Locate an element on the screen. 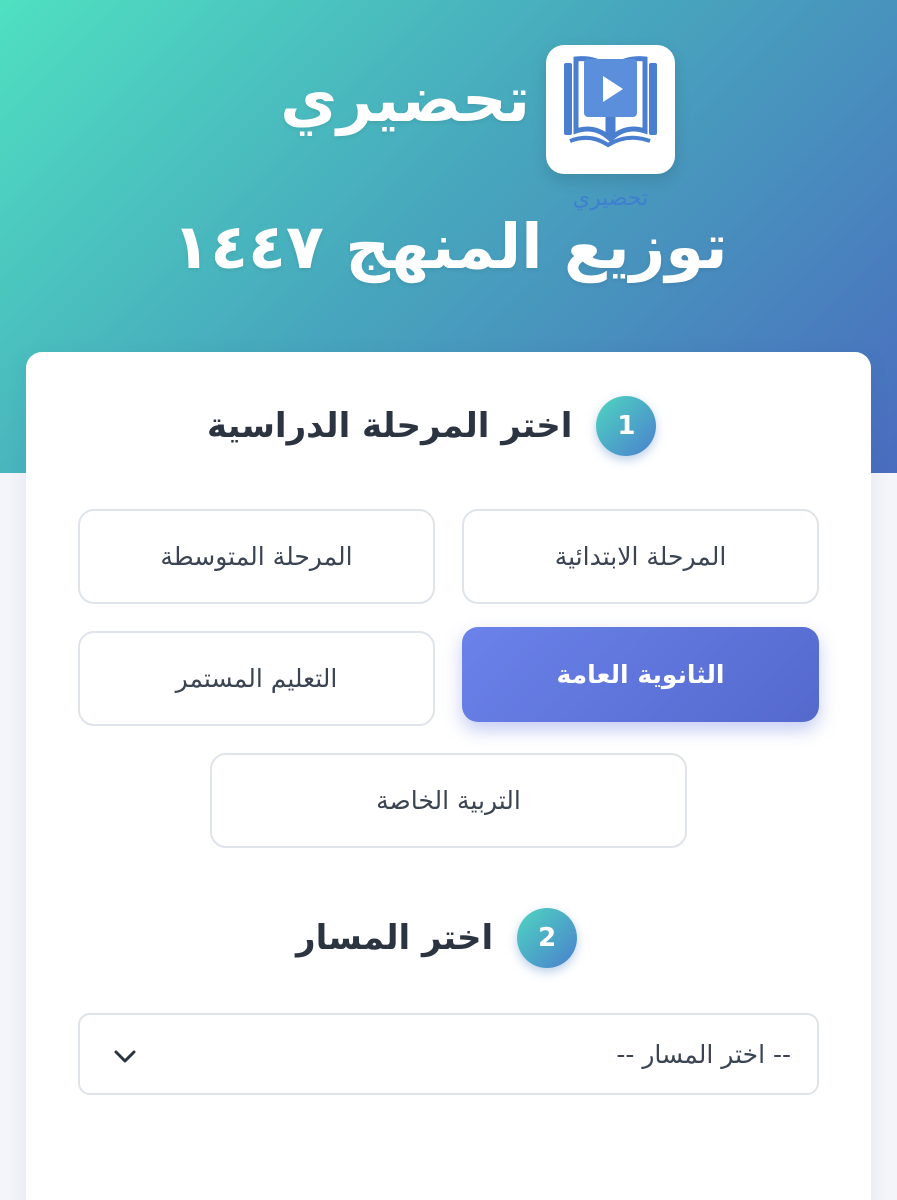 The height and width of the screenshot is (1200, 897). step-1-badge: 1 is located at coordinates (626, 426).